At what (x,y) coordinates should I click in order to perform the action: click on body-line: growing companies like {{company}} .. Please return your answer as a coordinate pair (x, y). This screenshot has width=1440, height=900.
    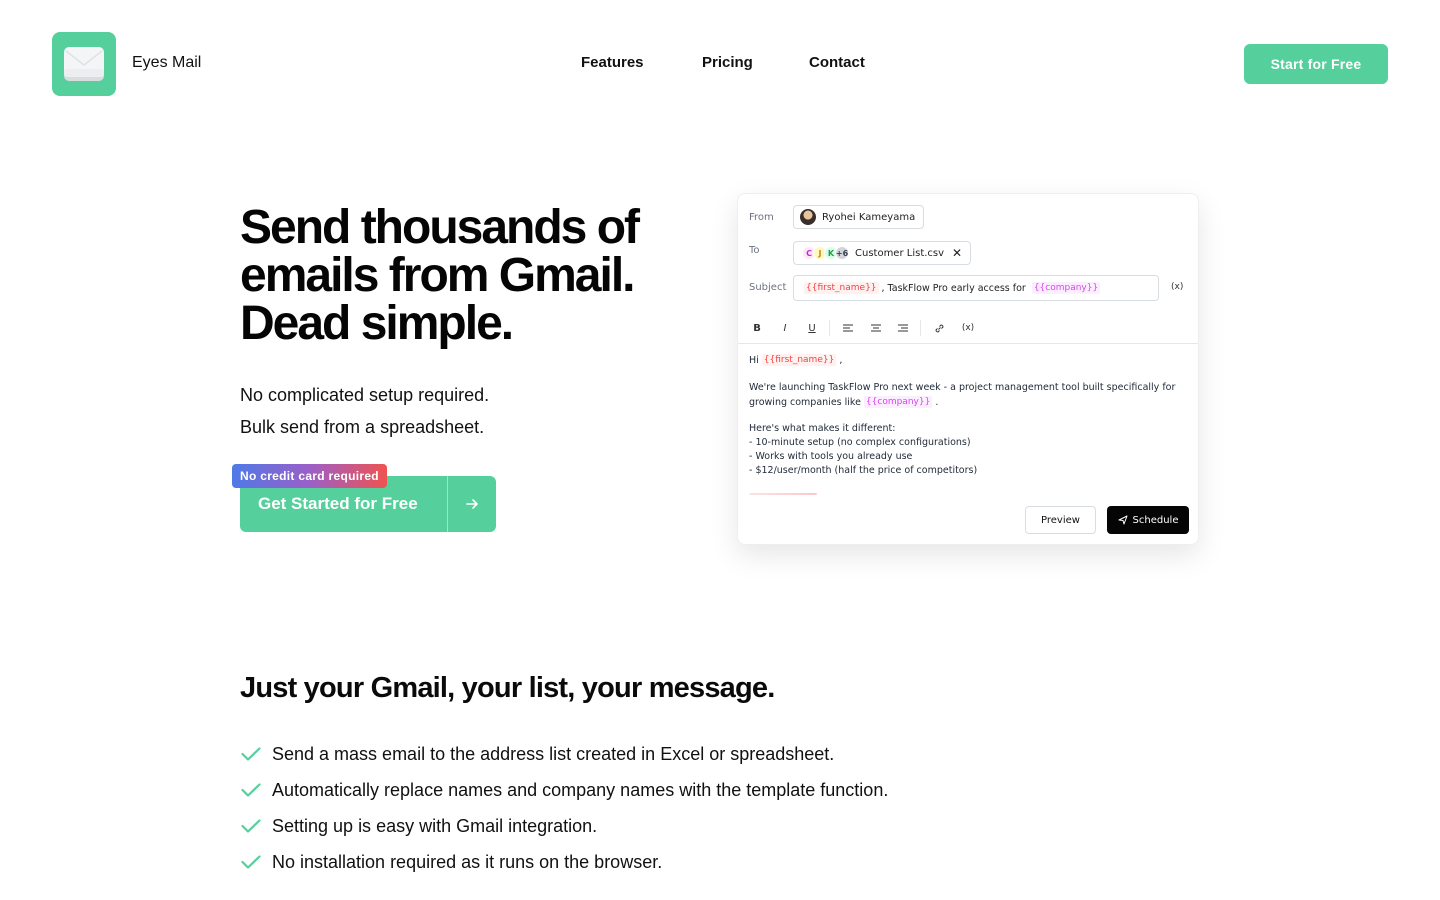
    Looking at the image, I should click on (843, 402).